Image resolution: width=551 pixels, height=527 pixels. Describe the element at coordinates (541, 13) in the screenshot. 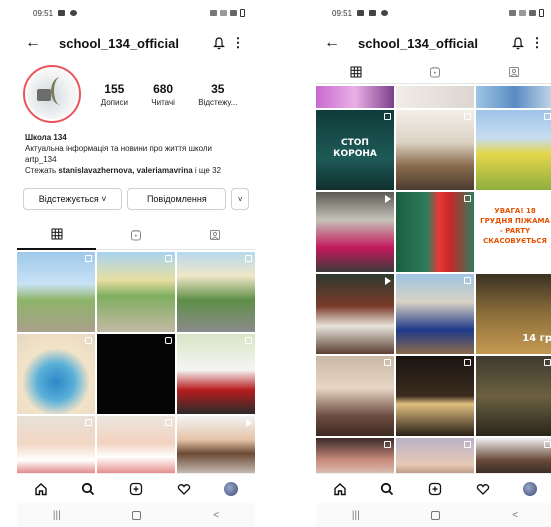

I see `battery-icon` at that location.